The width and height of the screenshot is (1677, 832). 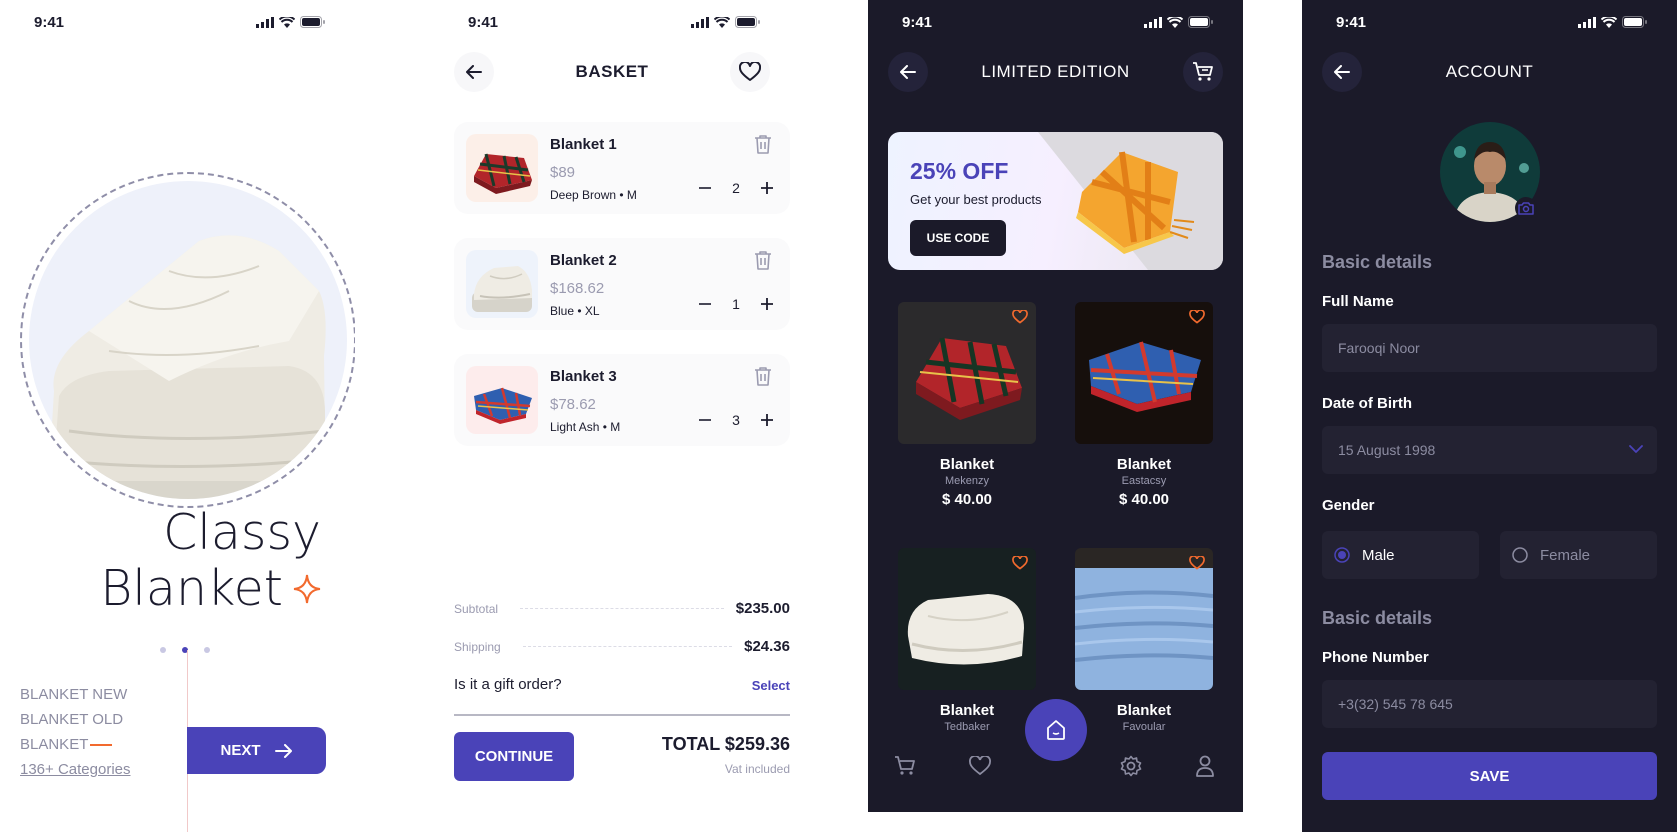 I want to click on hero-title: Classy Blanket, so click(x=210, y=561).